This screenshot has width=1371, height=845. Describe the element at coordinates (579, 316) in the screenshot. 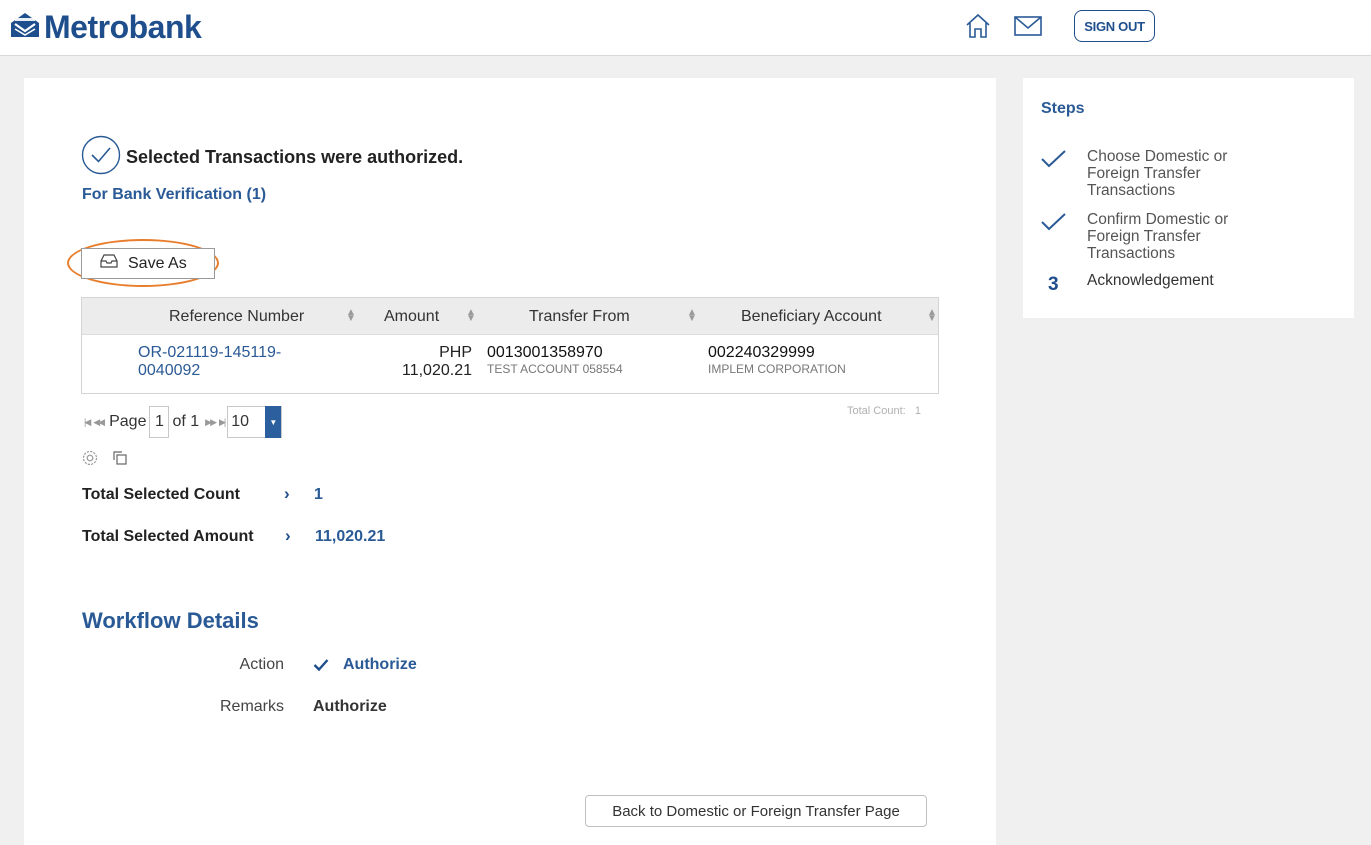

I see `column-header-transfer-from: Transfer From` at that location.